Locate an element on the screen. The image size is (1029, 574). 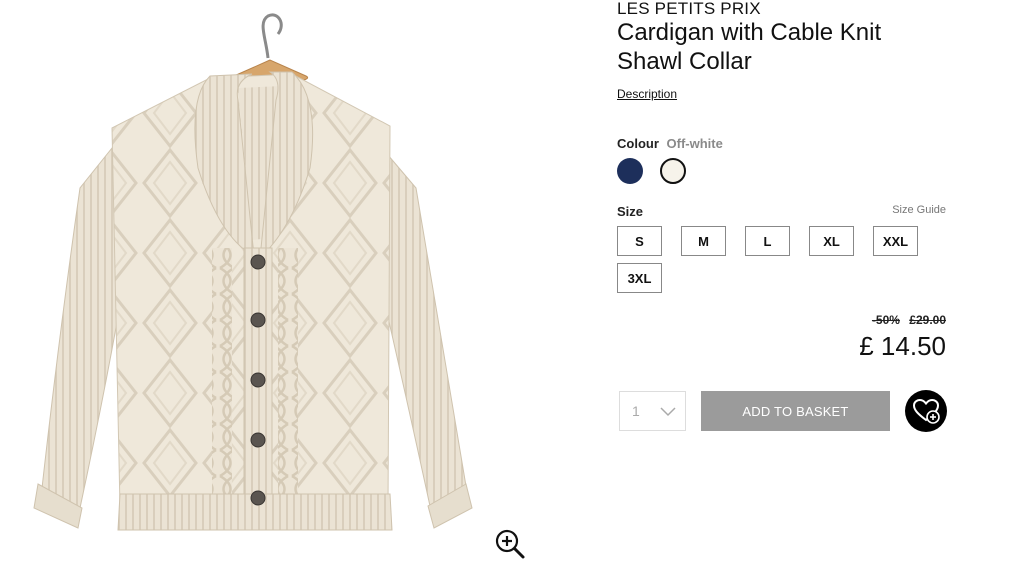
size-option-m: M is located at coordinates (703, 241).